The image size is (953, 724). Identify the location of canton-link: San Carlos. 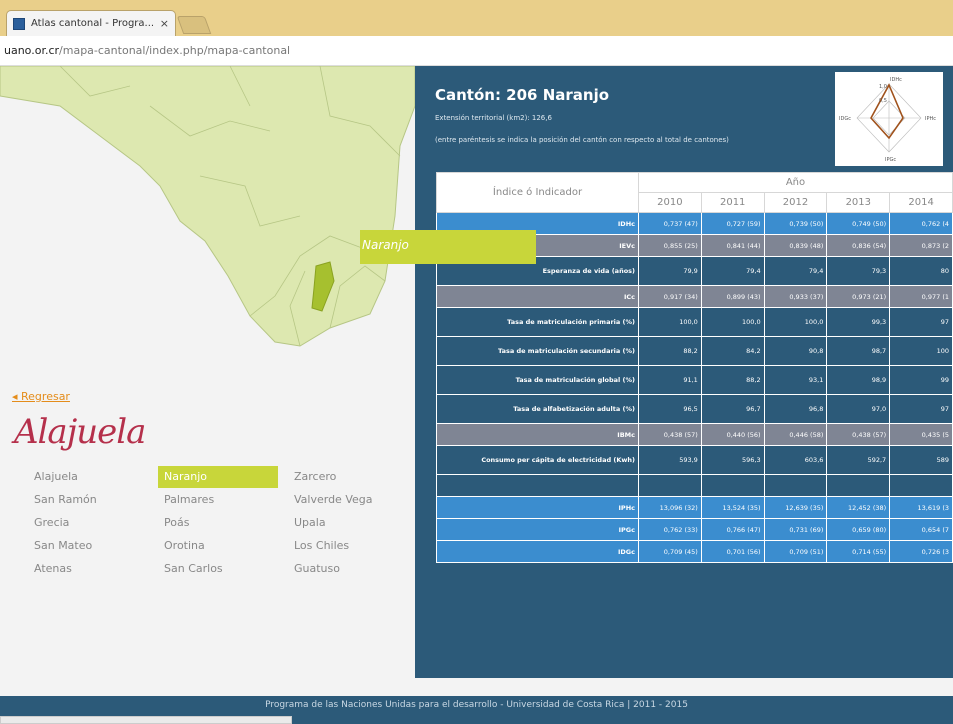
(218, 569).